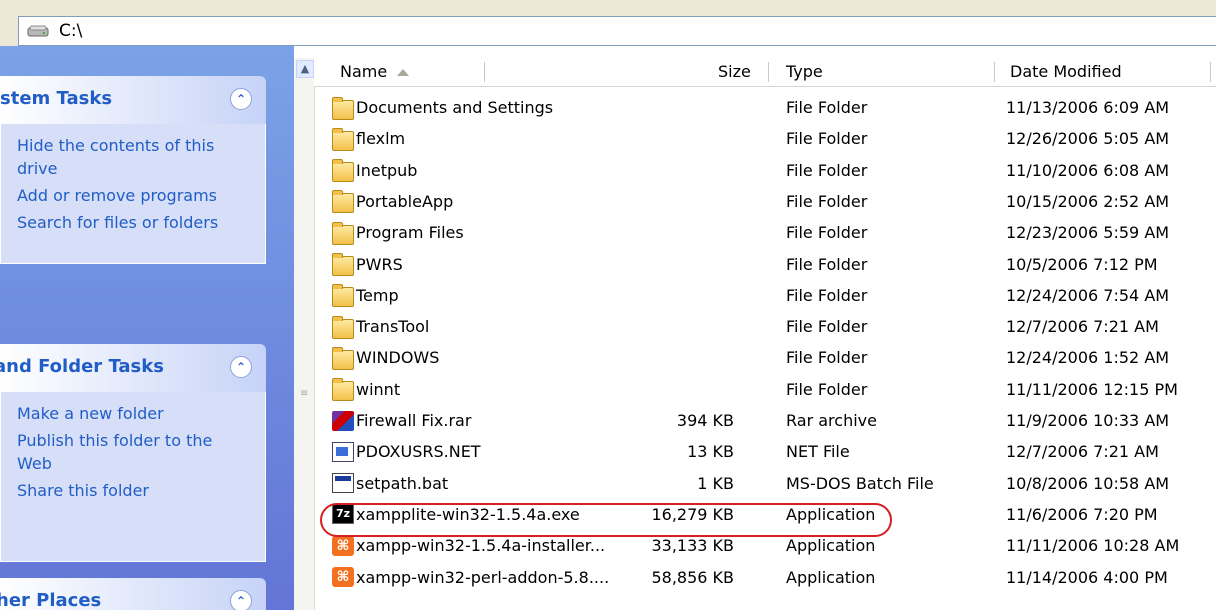 This screenshot has width=1216, height=610. What do you see at coordinates (133, 100) in the screenshot?
I see `system-tasks-header: stem Tasks ⌃` at bounding box center [133, 100].